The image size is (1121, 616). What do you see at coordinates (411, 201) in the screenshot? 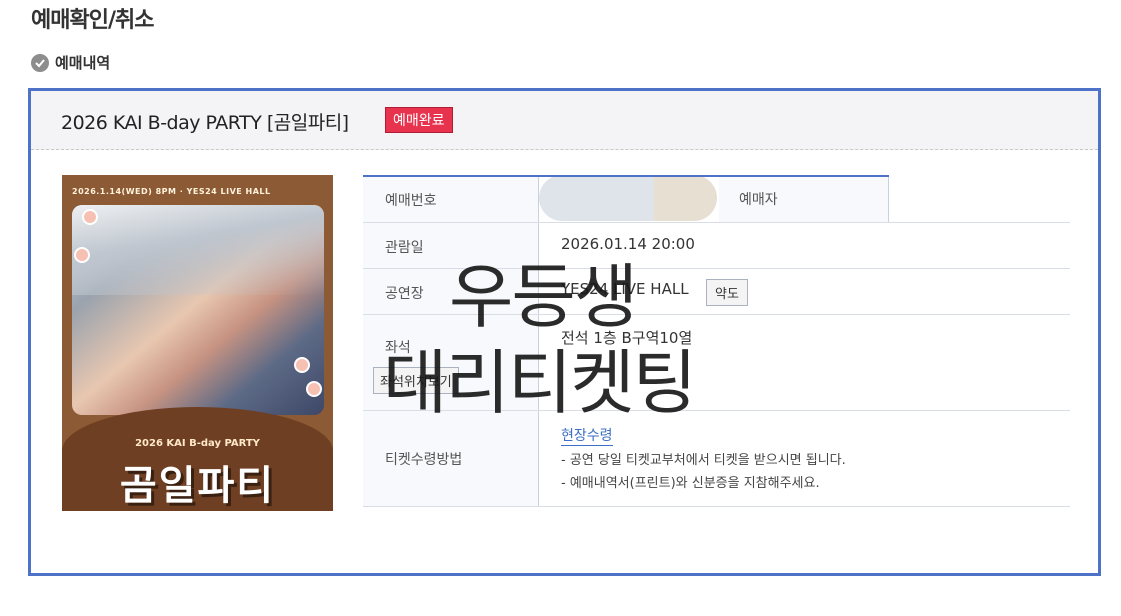
I see `reservation-number-label: 예매번호` at bounding box center [411, 201].